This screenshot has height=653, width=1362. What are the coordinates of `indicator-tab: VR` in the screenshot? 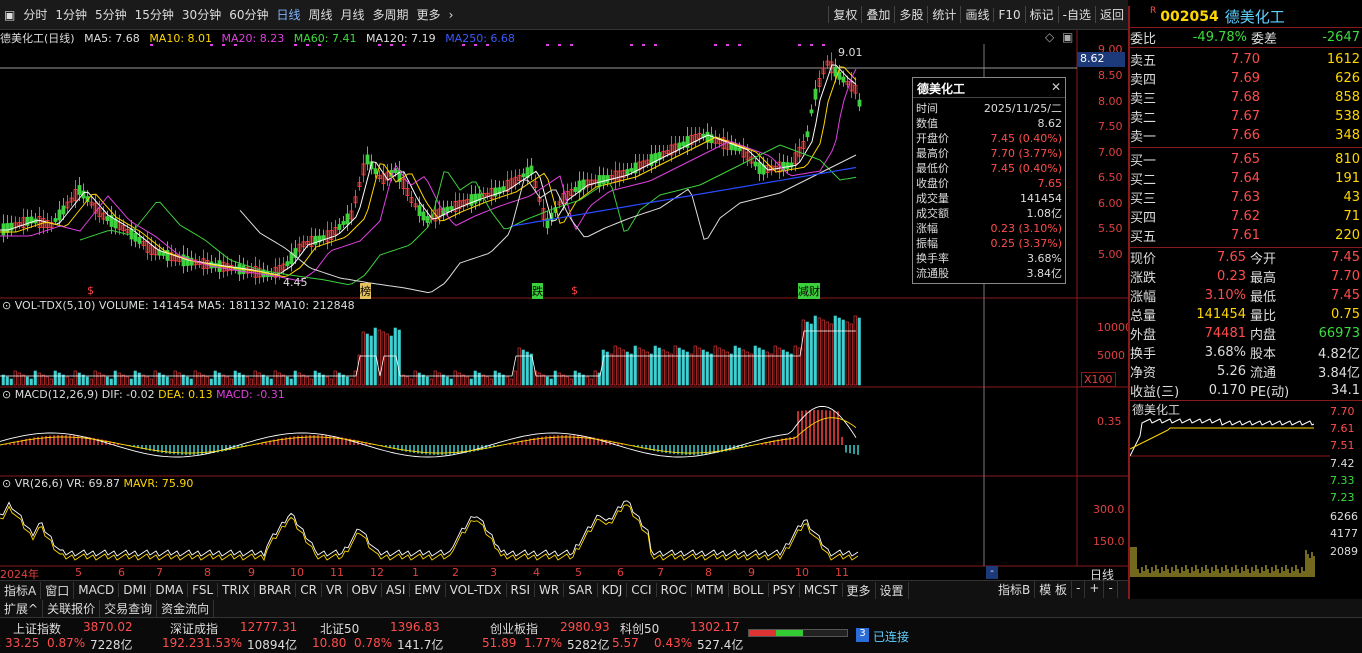 It's located at (335, 590).